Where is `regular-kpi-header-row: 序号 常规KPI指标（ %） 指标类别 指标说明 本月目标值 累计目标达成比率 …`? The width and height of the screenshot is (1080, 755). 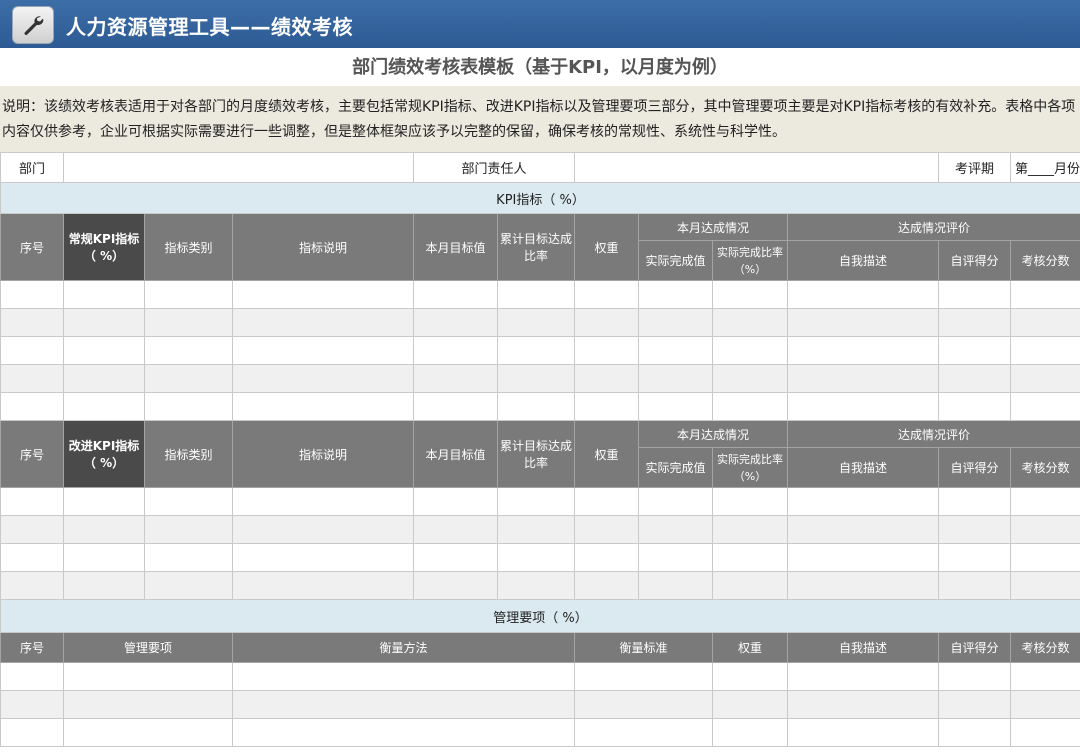 regular-kpi-header-row: 序号 常规KPI指标（ %） 指标类别 指标说明 本月目标值 累计目标达成比率 … is located at coordinates (540, 247).